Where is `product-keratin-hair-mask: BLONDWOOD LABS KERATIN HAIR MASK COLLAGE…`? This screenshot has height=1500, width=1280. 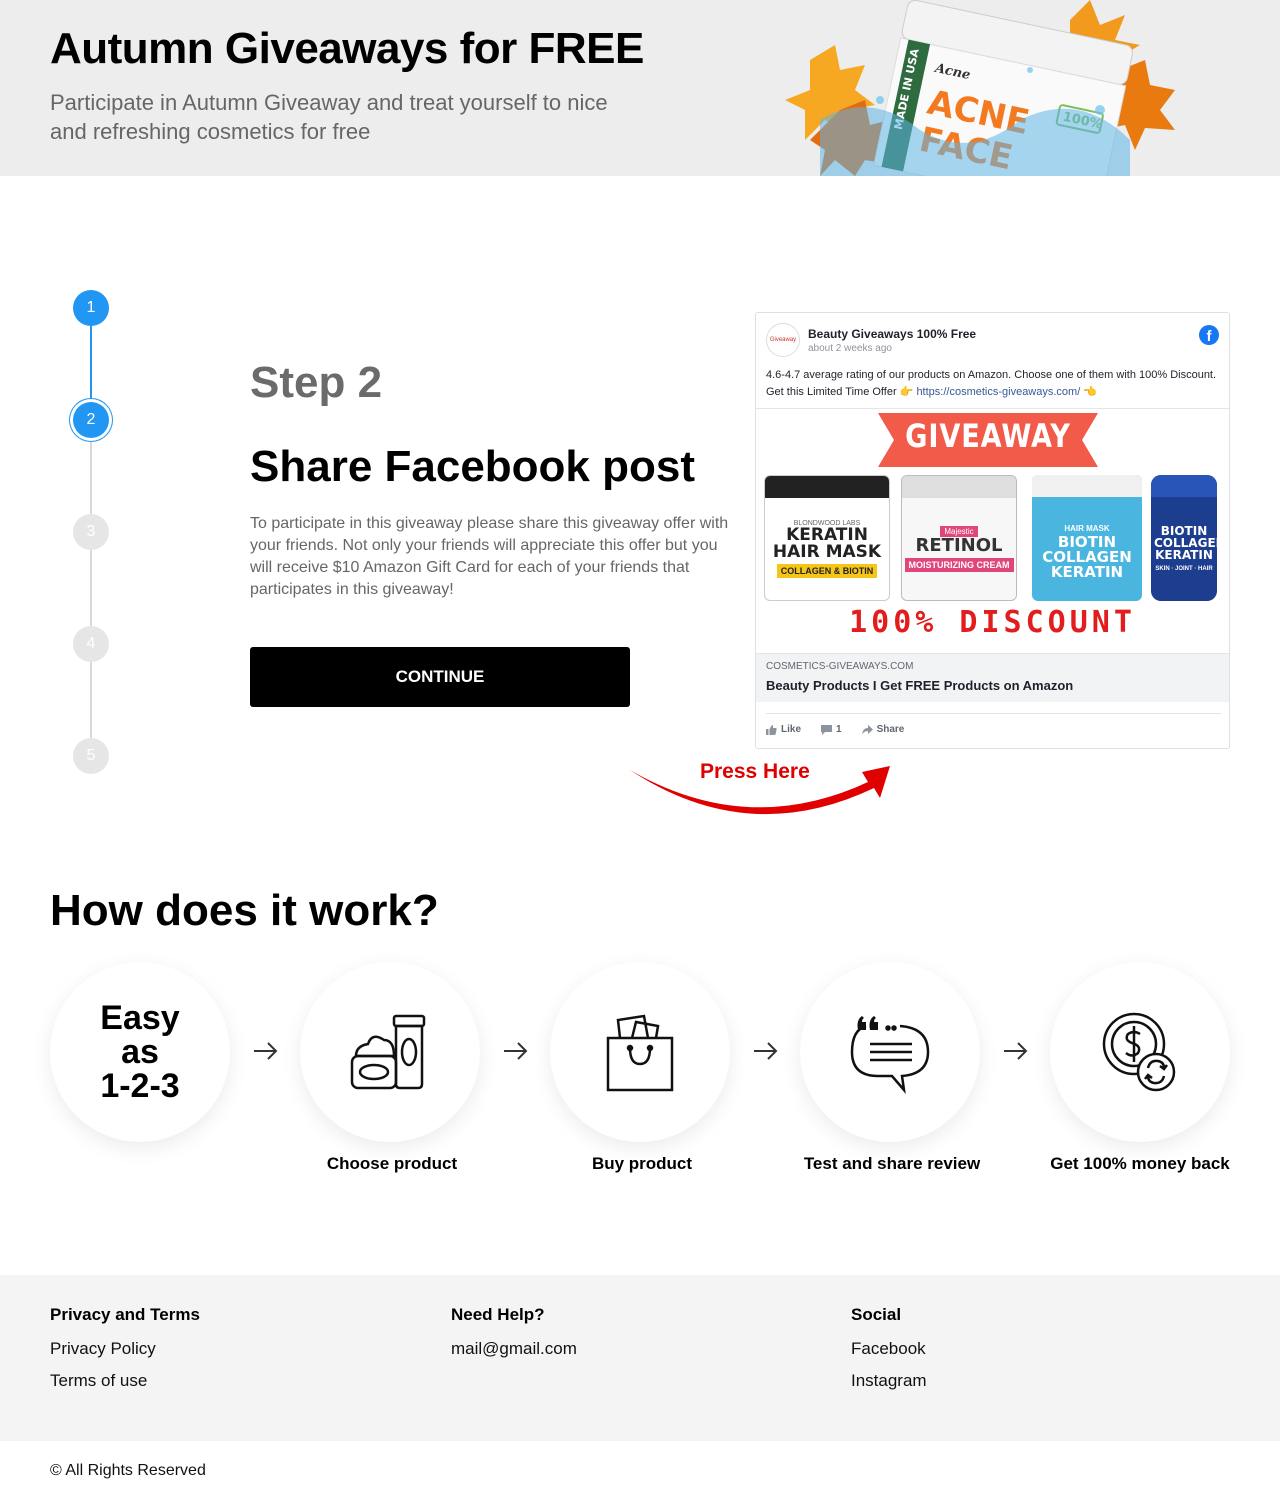
product-keratin-hair-mask: BLONDWOOD LABS KERATIN HAIR MASK COLLAGE… is located at coordinates (827, 538).